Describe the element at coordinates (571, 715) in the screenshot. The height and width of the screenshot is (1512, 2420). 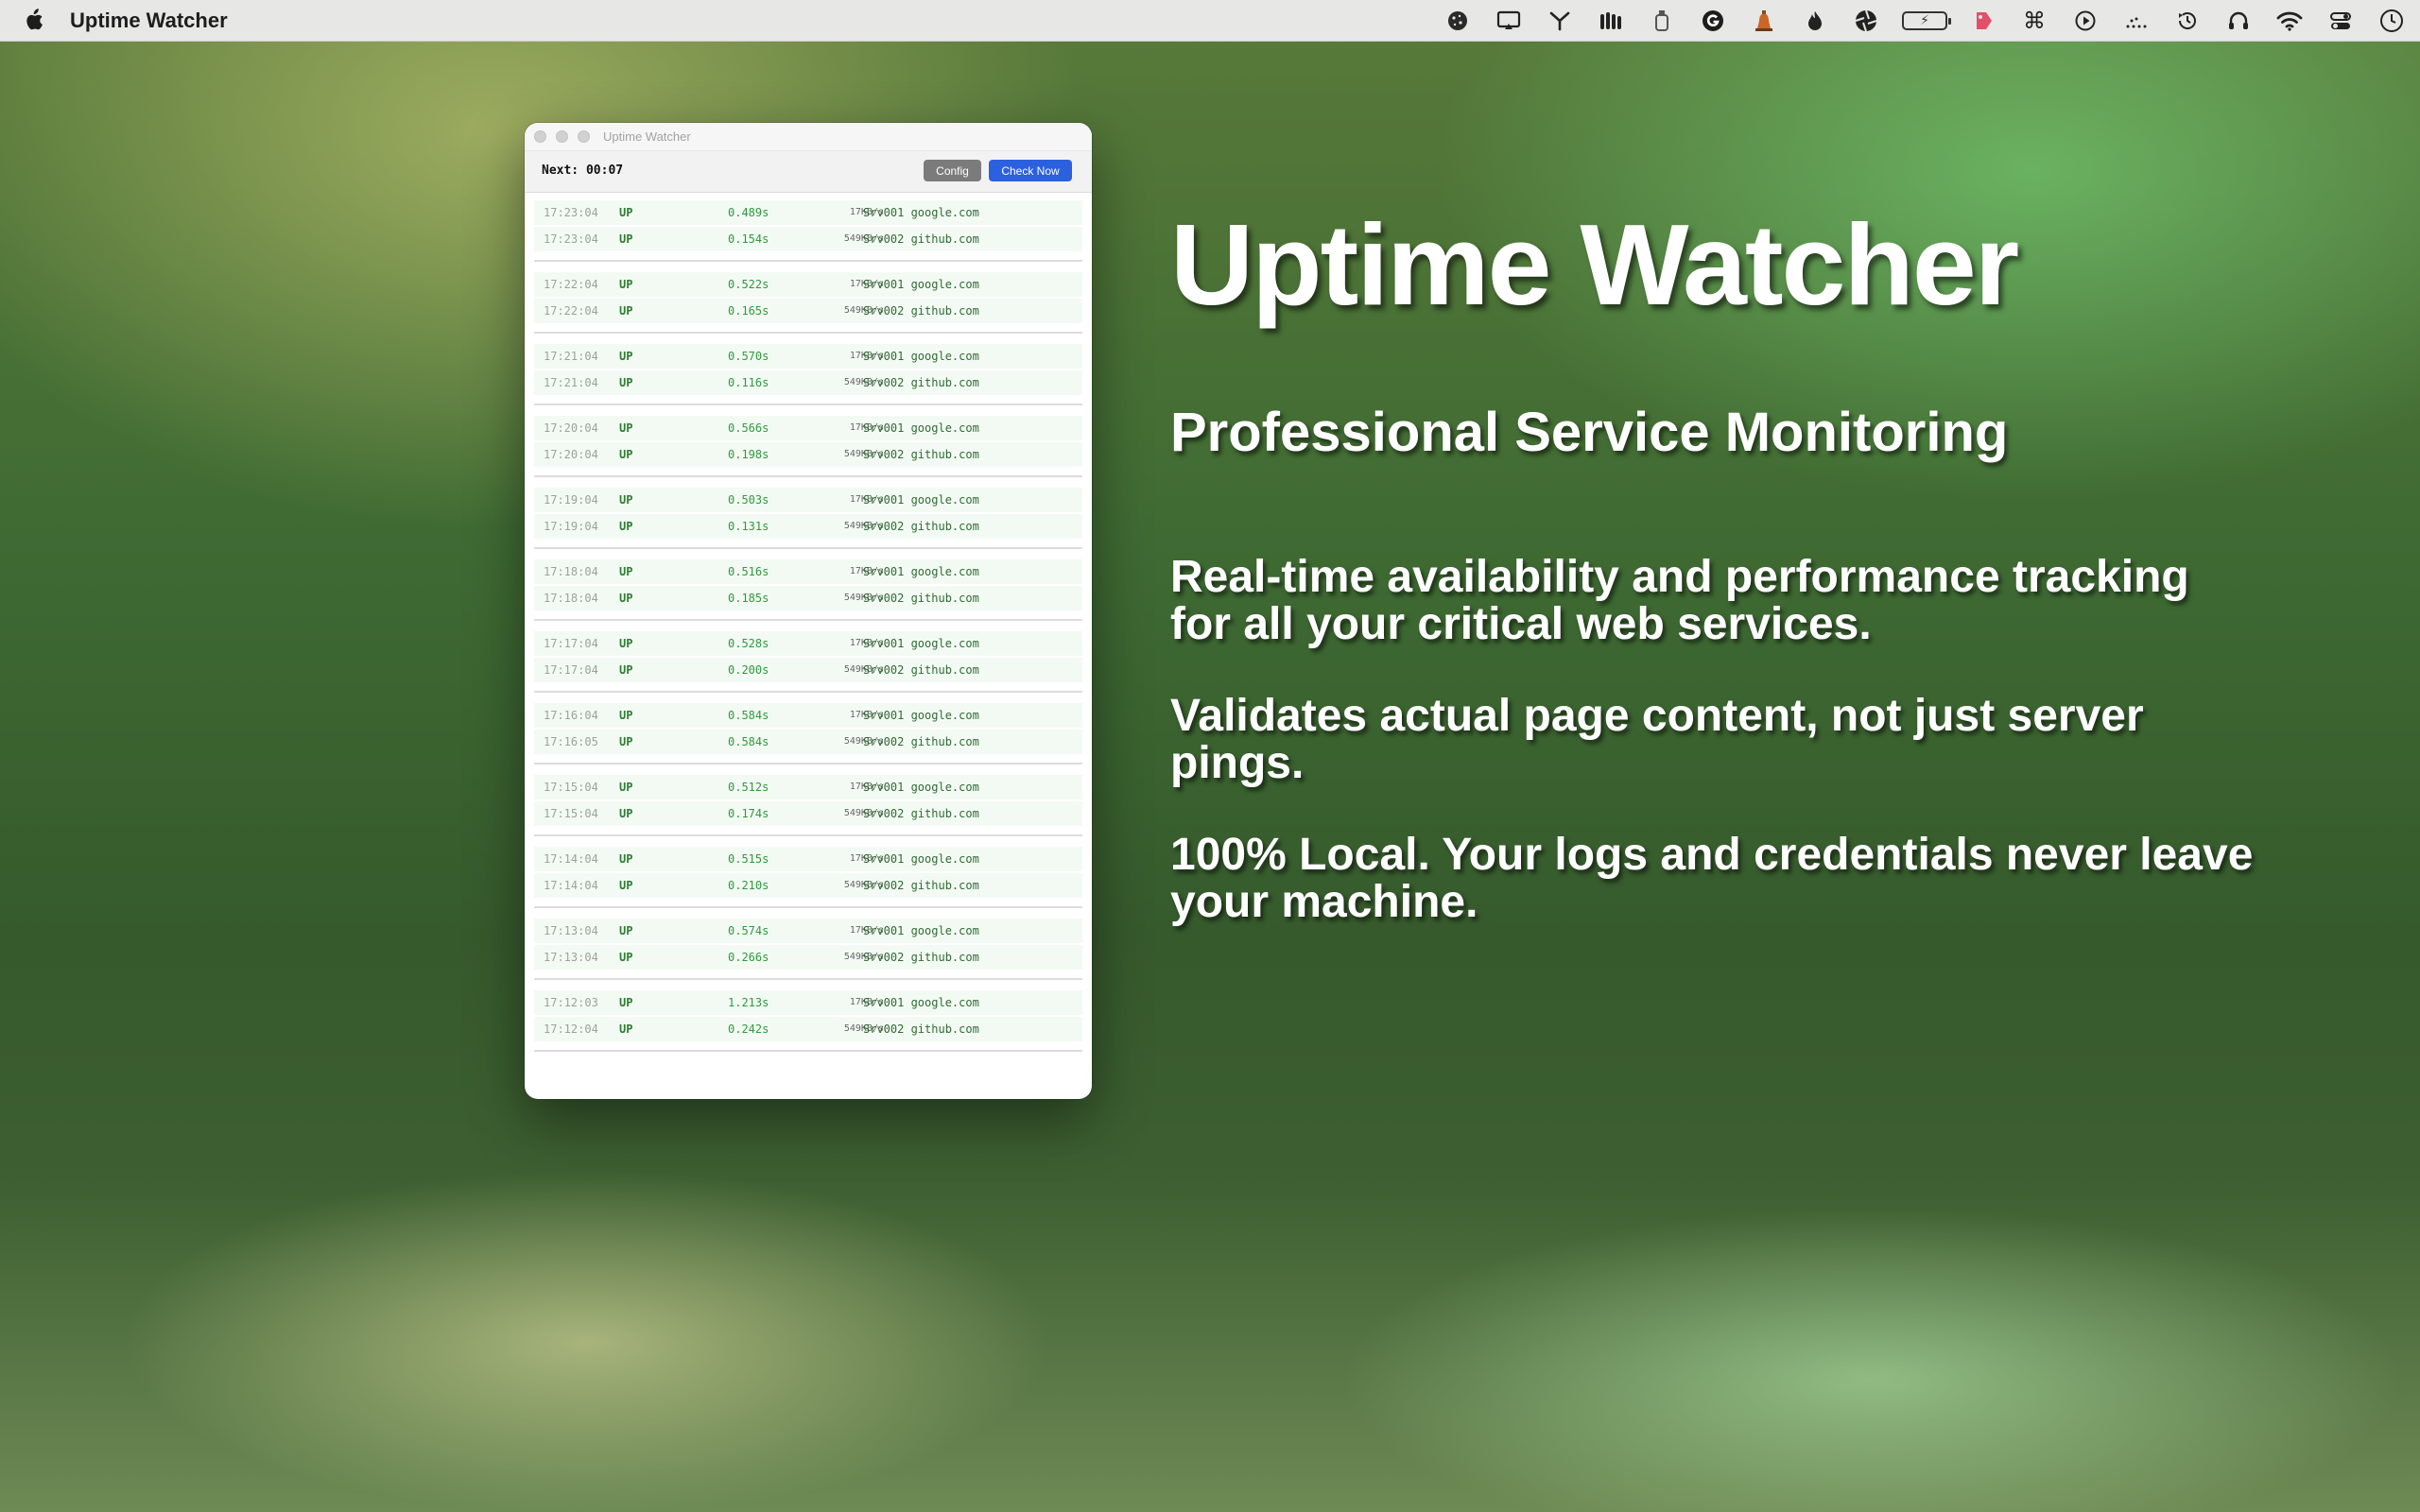
I see `log-time: 17:16:04` at that location.